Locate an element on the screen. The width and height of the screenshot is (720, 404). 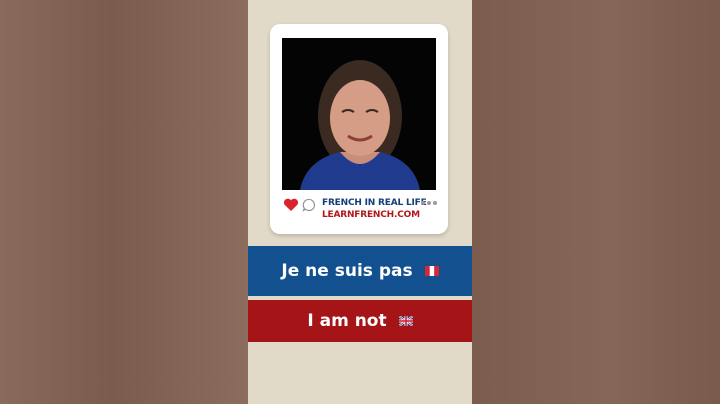
uk-flag-icon is located at coordinates (405, 321).